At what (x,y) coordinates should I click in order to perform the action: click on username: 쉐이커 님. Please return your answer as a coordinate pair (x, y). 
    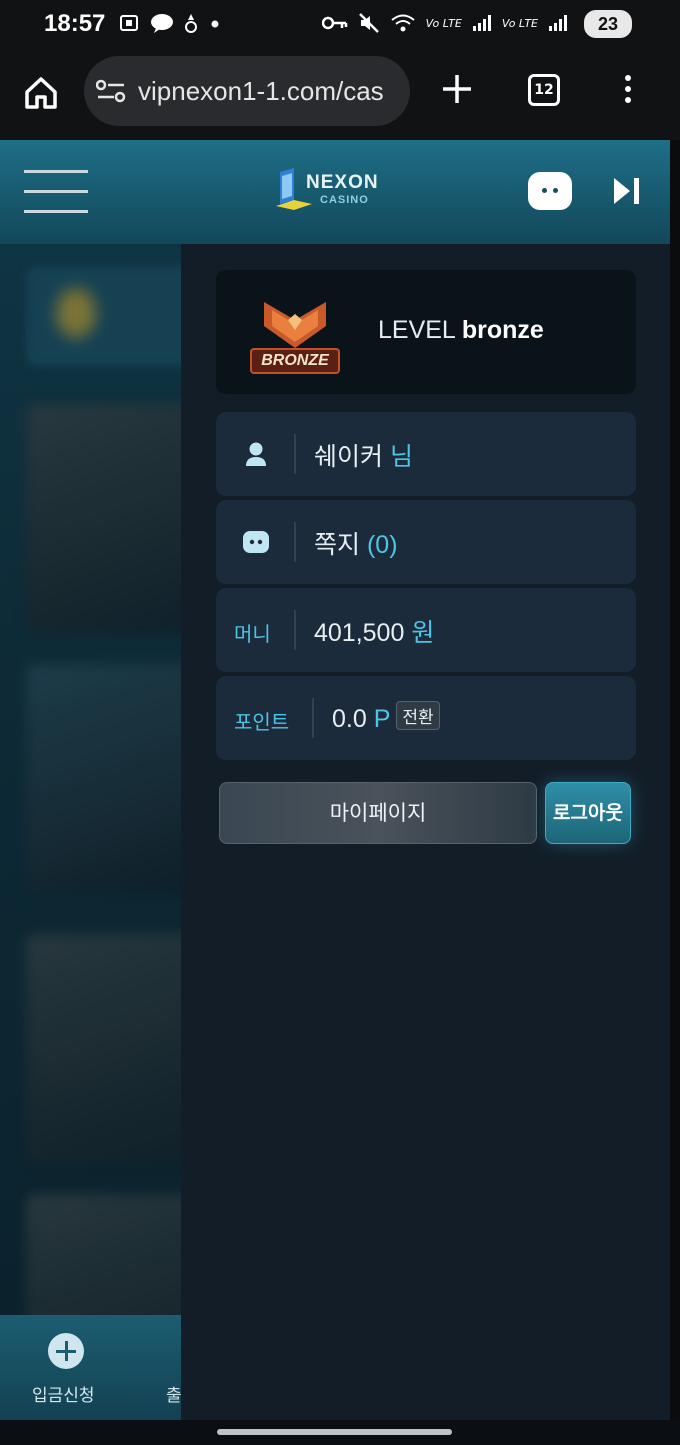
    Looking at the image, I should click on (363, 455).